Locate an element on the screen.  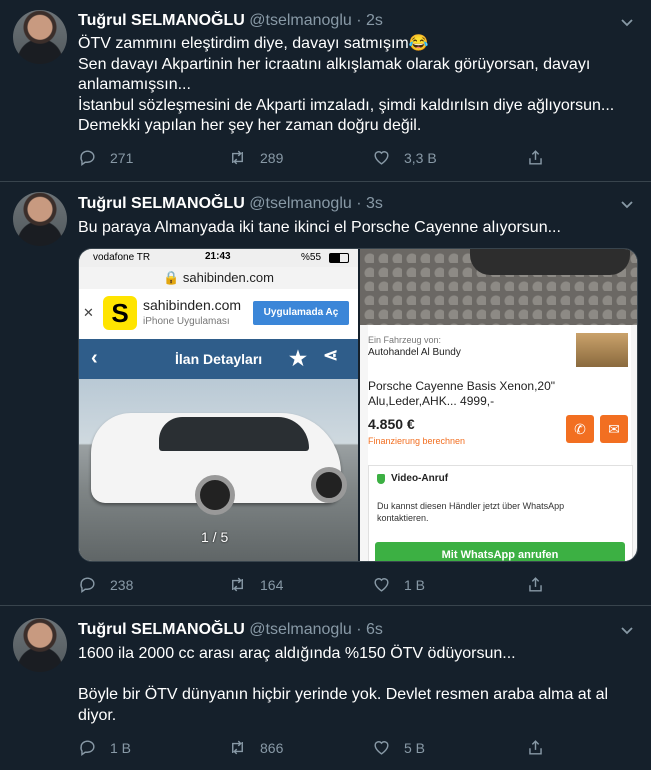
reply-button: 271 is located at coordinates (105, 157).